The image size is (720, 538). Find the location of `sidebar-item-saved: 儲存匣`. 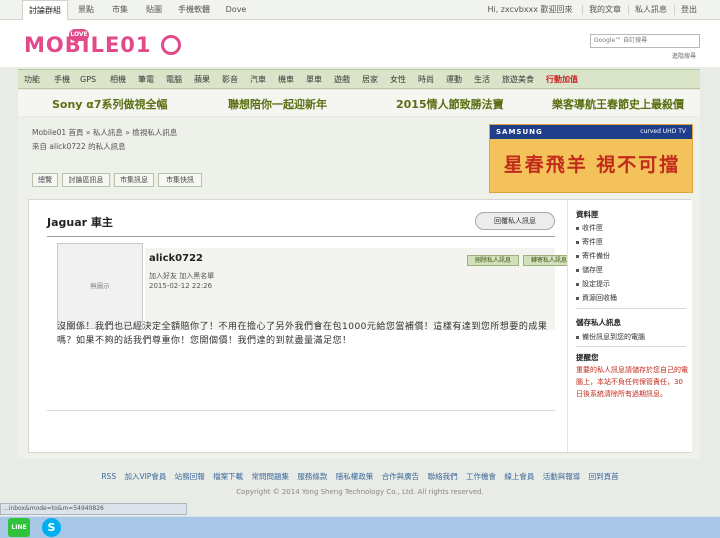

sidebar-item-saved: 儲存匣 is located at coordinates (589, 270).